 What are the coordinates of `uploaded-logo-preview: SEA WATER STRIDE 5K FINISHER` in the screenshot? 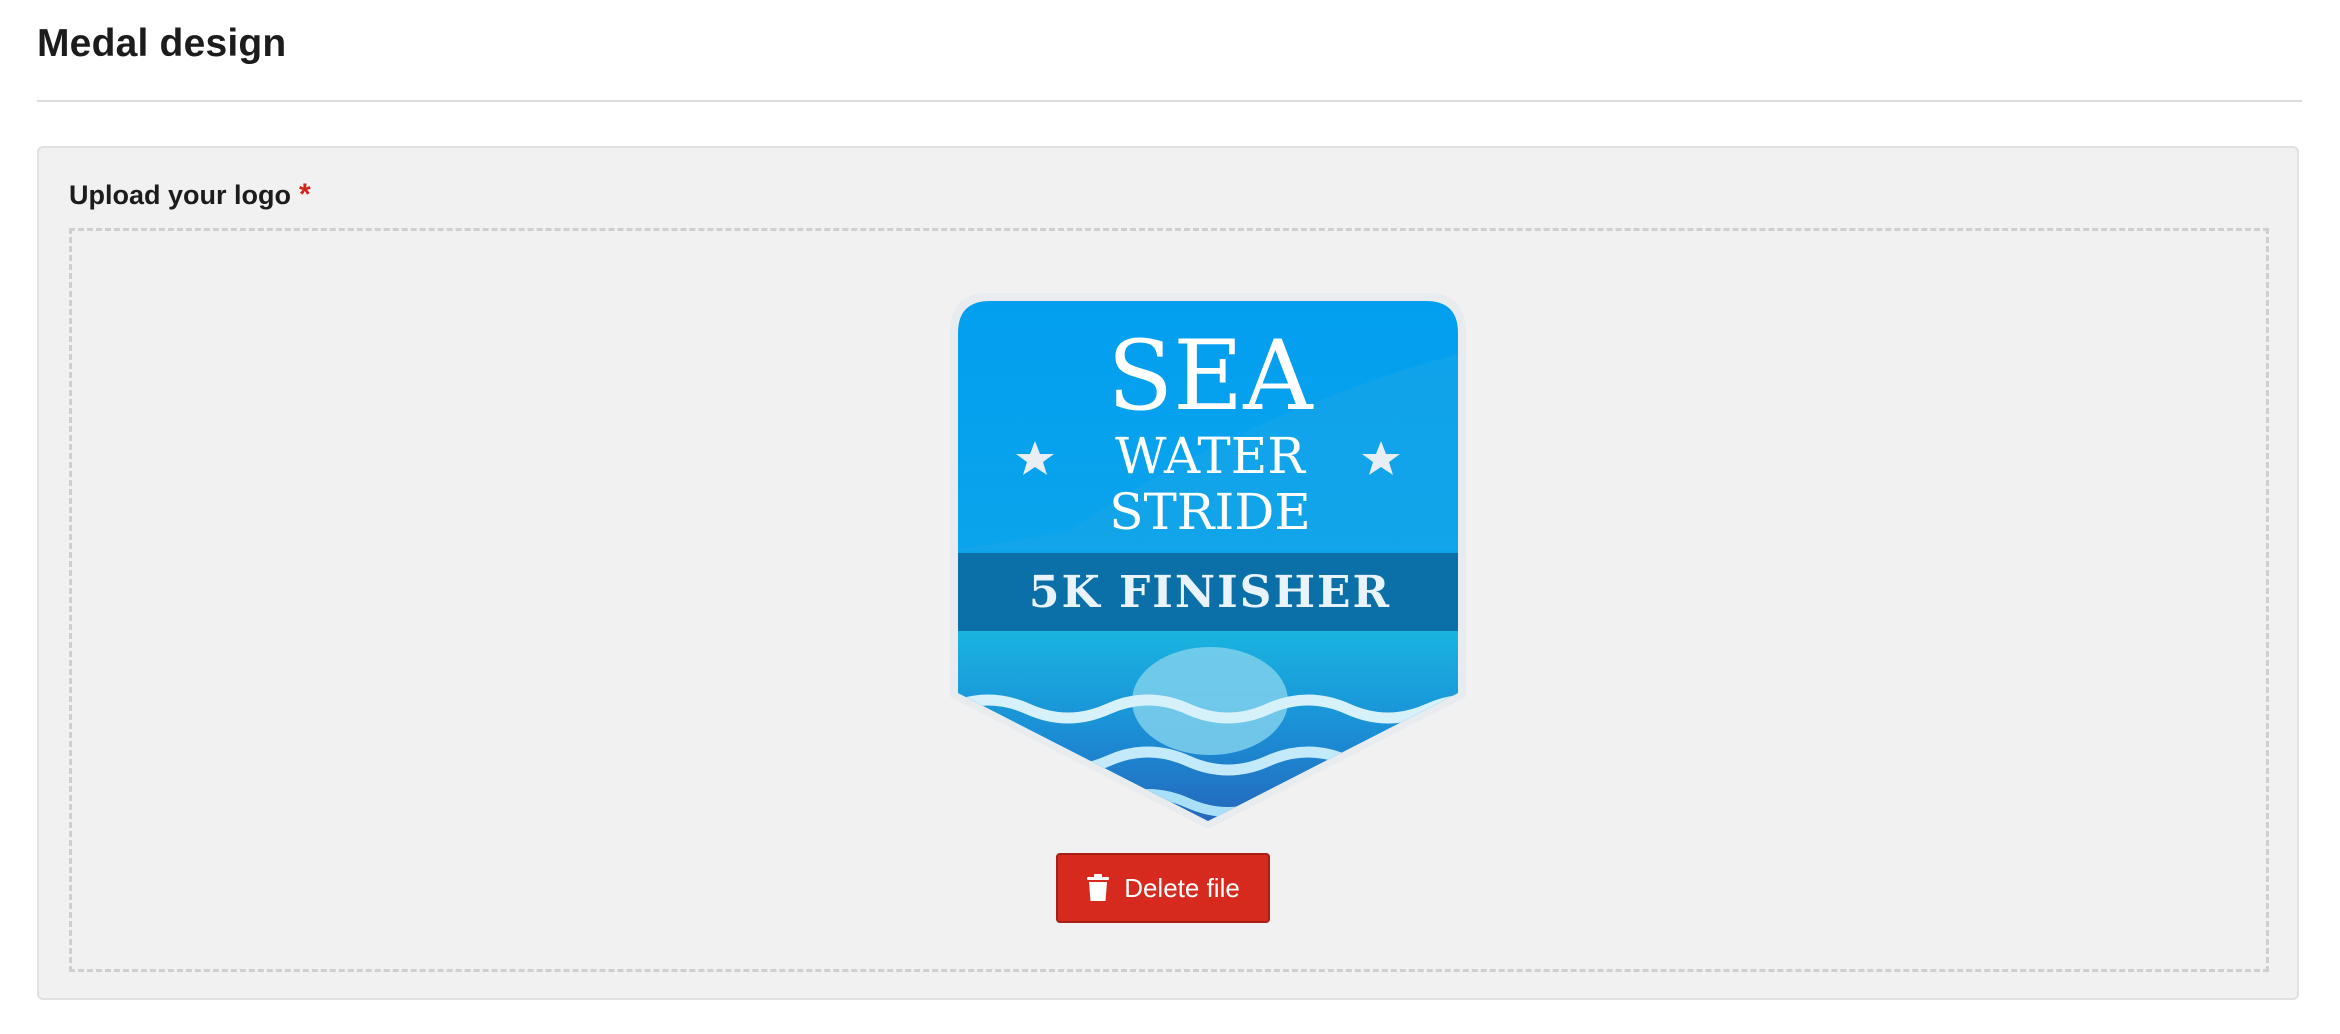 It's located at (1208, 561).